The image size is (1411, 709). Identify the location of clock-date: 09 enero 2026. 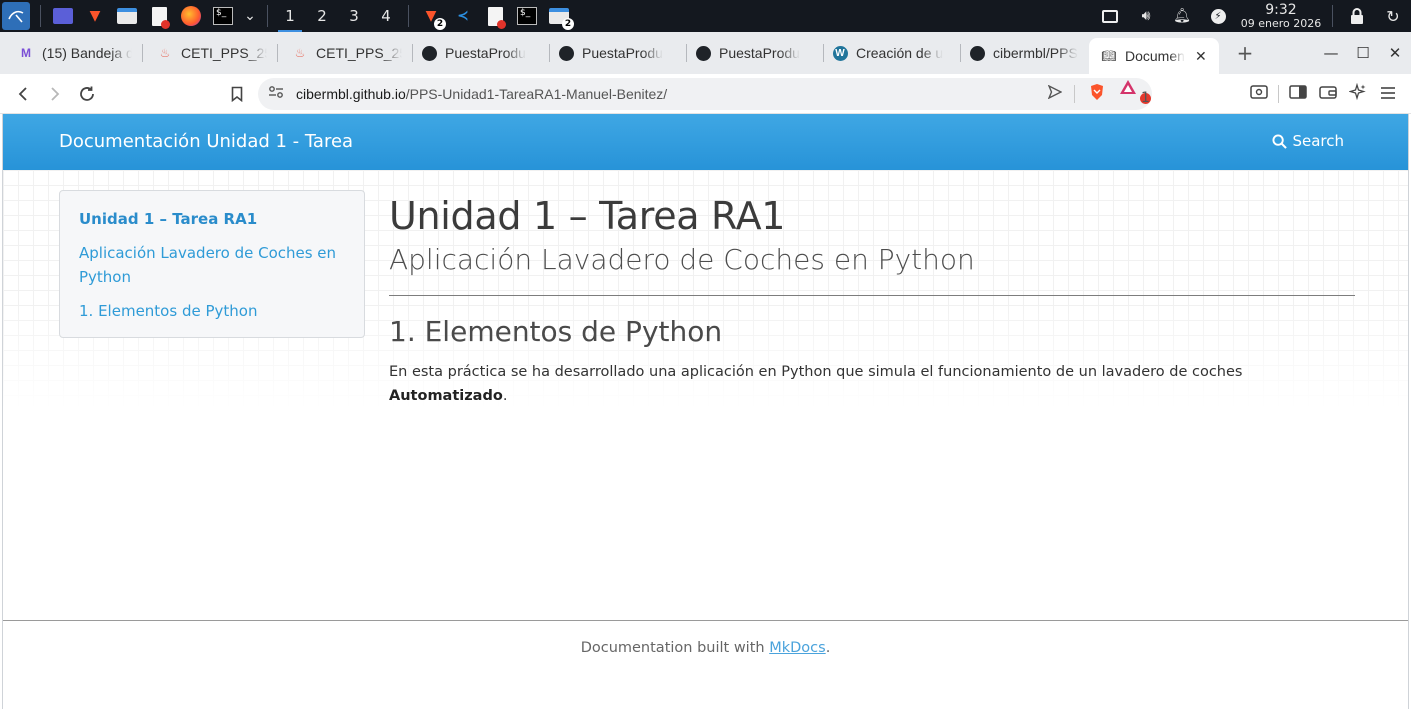
(1281, 23).